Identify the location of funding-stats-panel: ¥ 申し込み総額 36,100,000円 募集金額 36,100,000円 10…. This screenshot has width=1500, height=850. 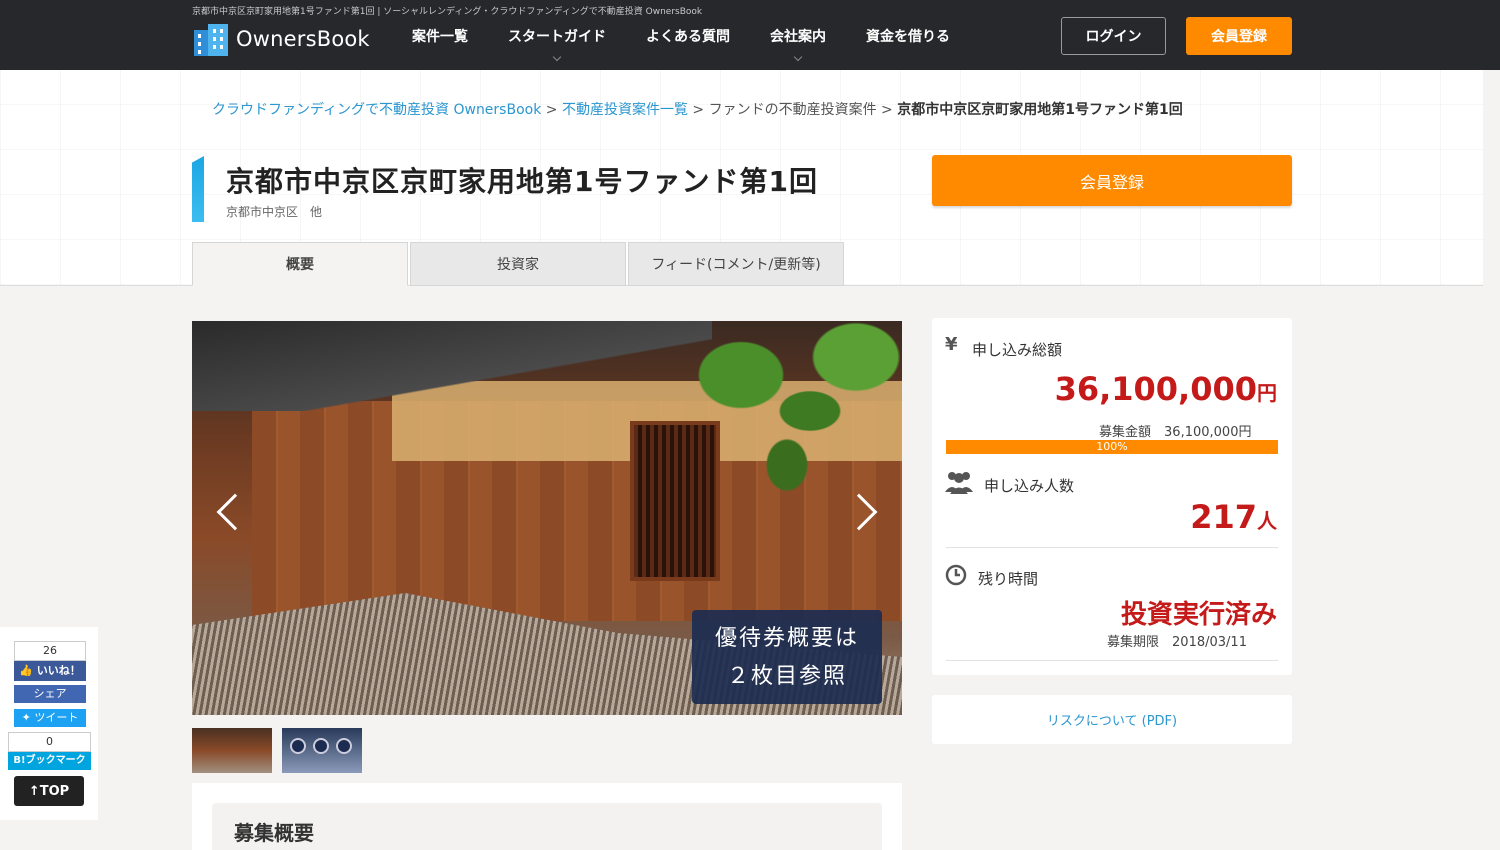
(1112, 496).